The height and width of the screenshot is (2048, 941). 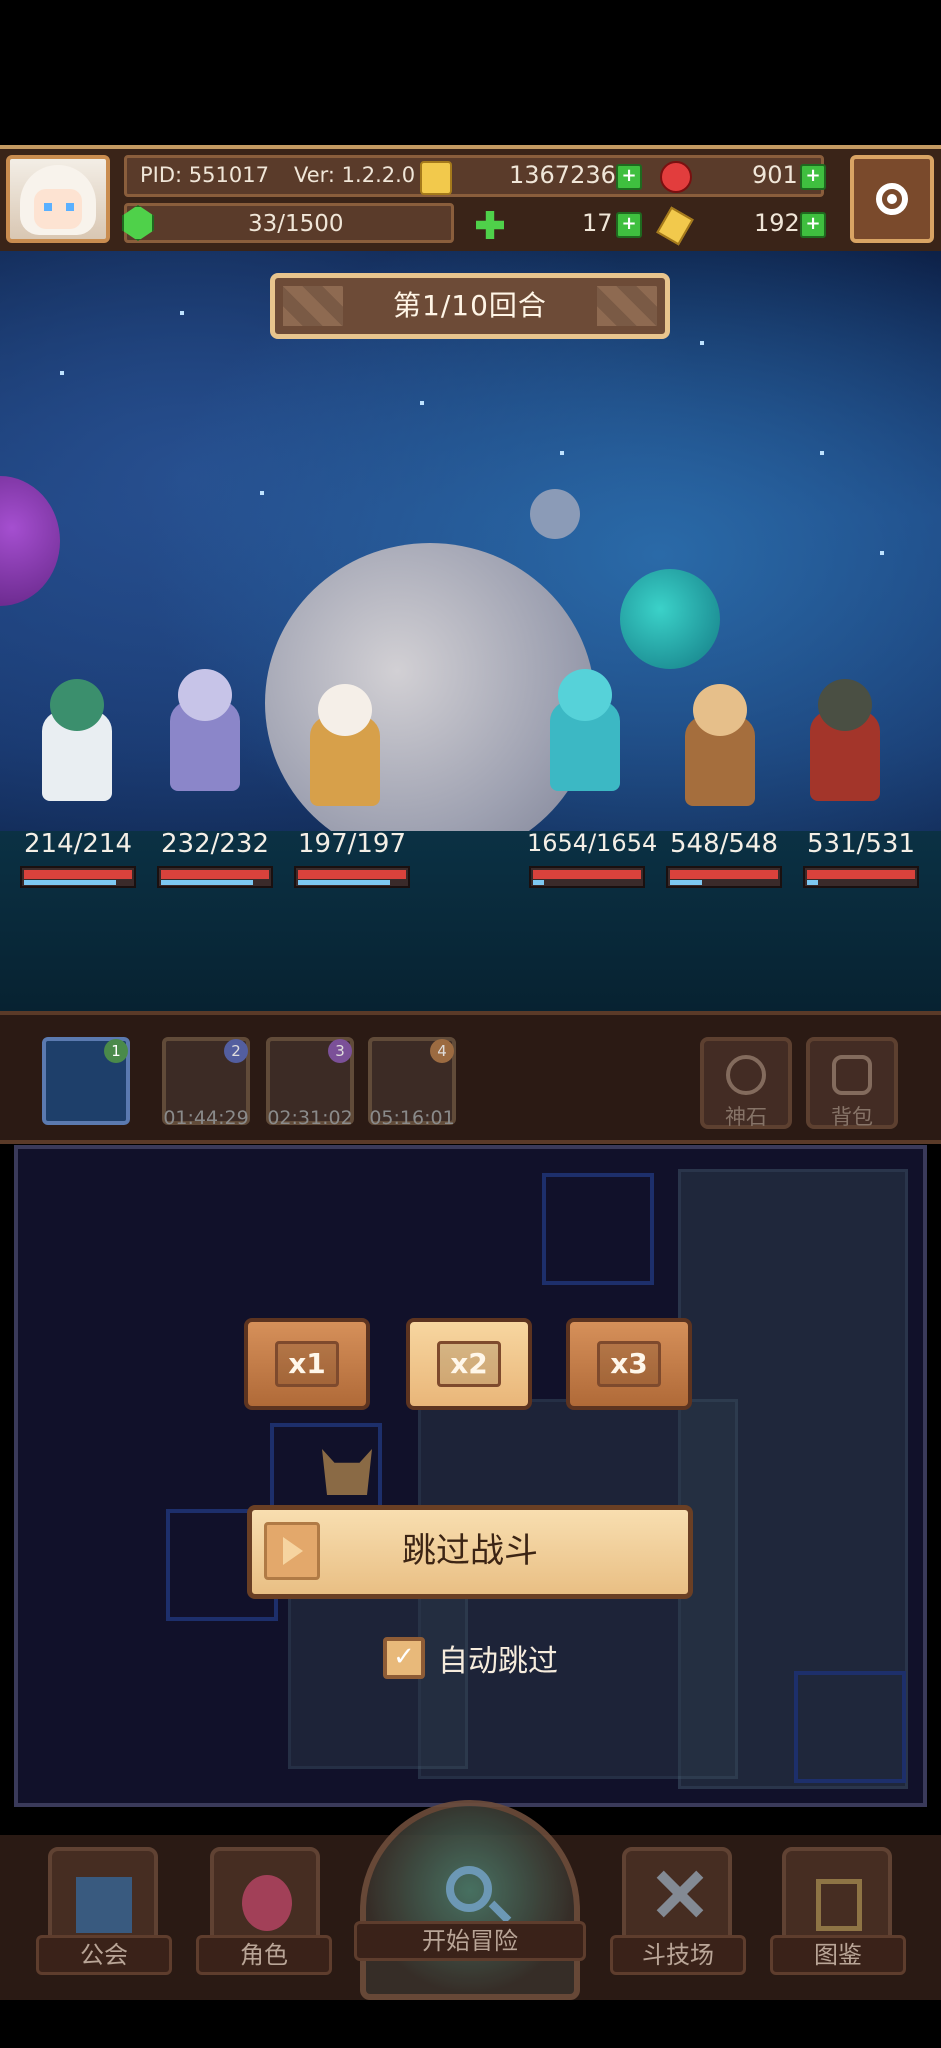 What do you see at coordinates (777, 223) in the screenshot?
I see `key-amount: 192` at bounding box center [777, 223].